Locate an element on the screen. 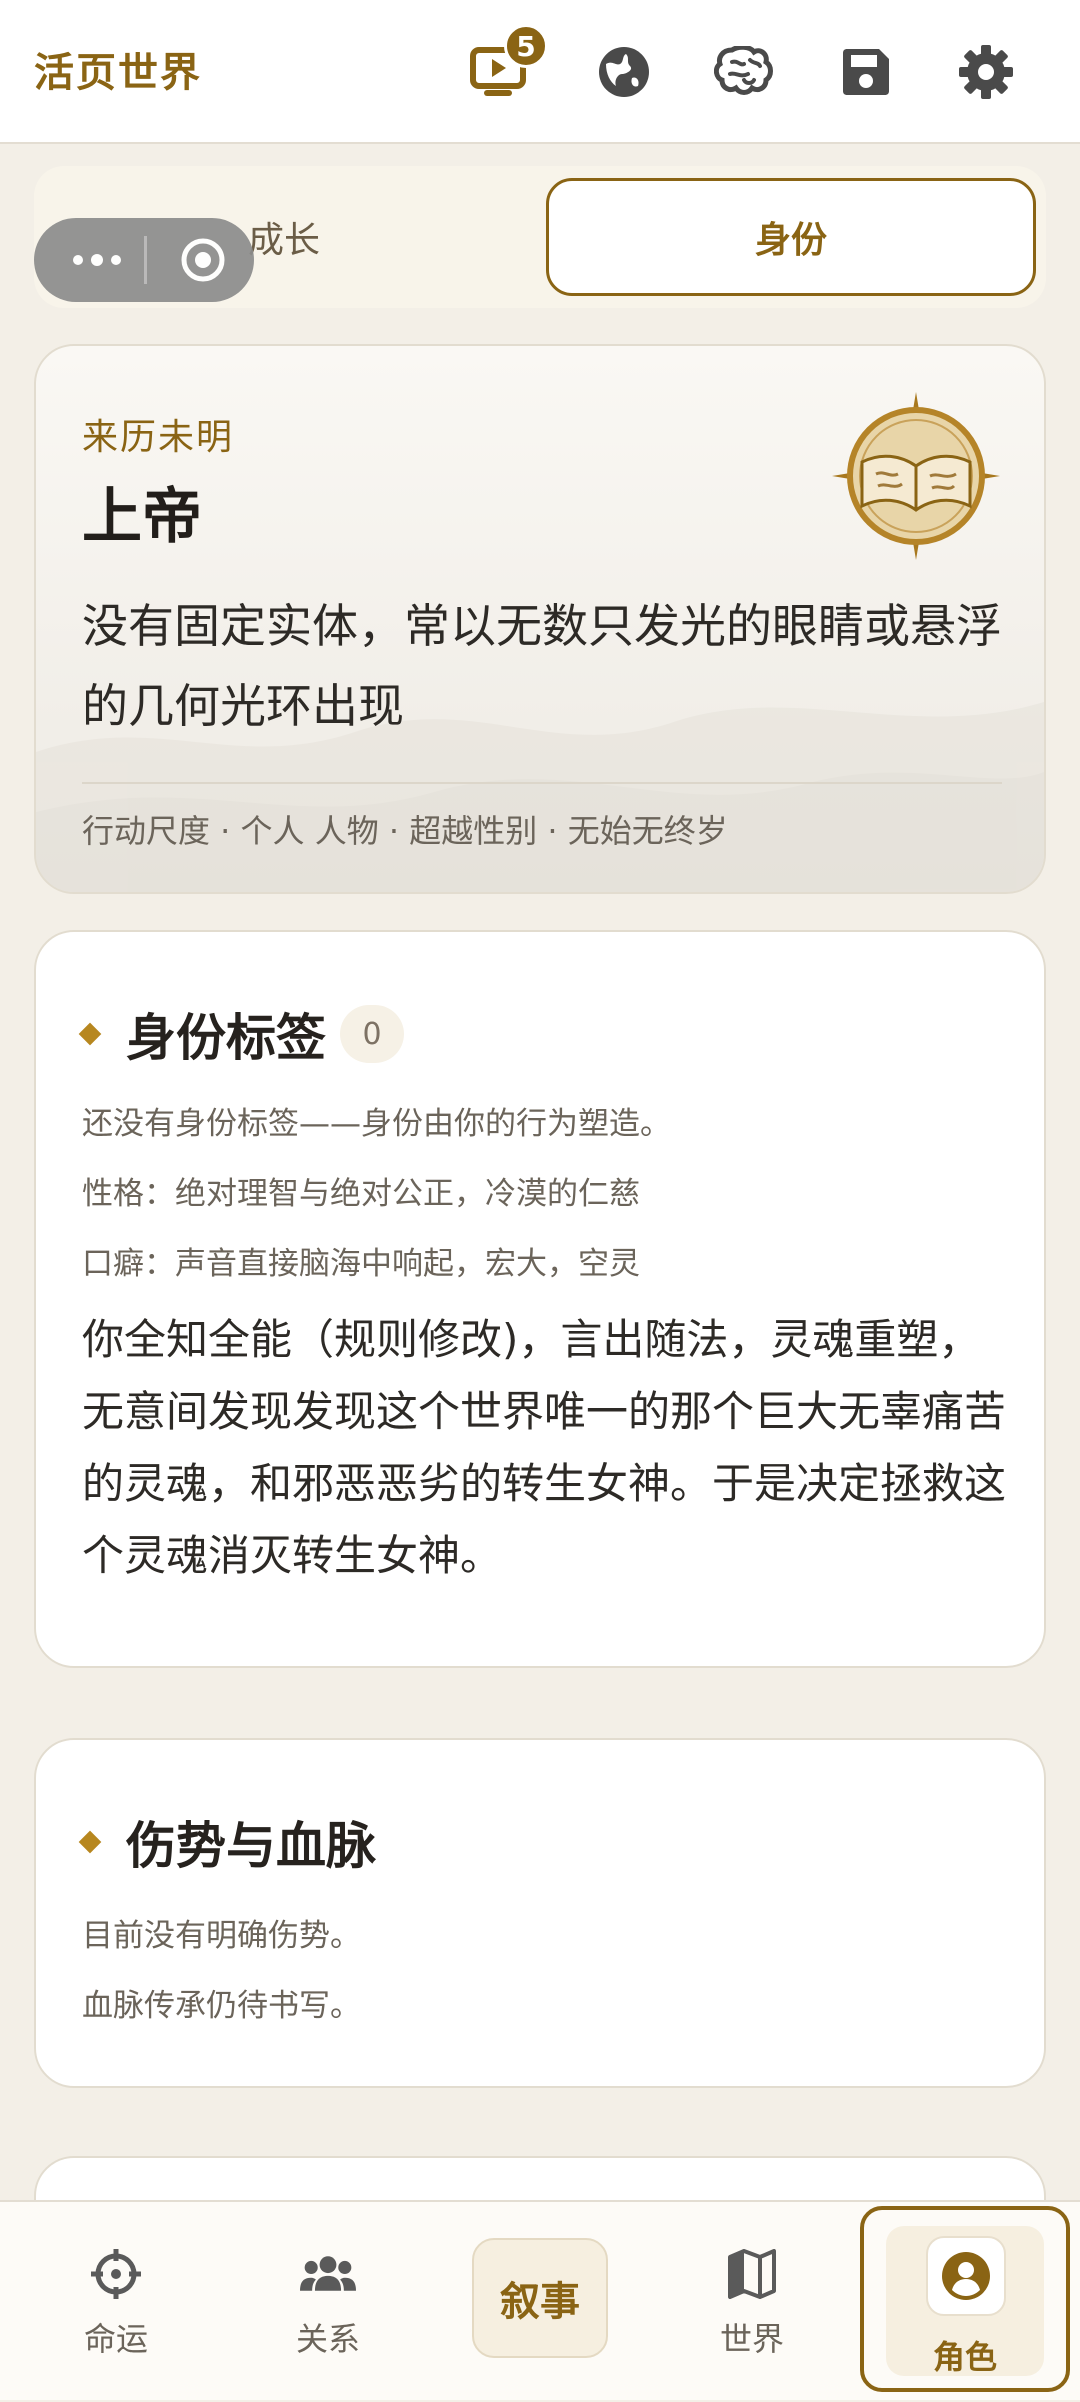  floating-capsule is located at coordinates (144, 260).